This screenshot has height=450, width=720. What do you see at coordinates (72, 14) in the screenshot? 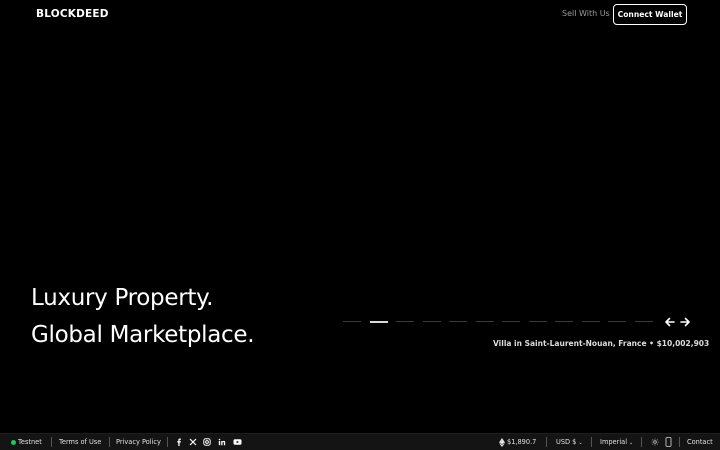
I see `logo: BLOCKDEED` at bounding box center [72, 14].